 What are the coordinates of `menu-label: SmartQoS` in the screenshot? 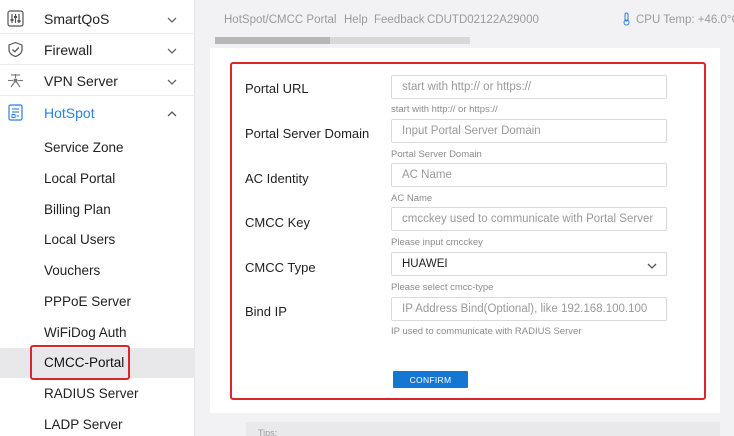 It's located at (77, 18).